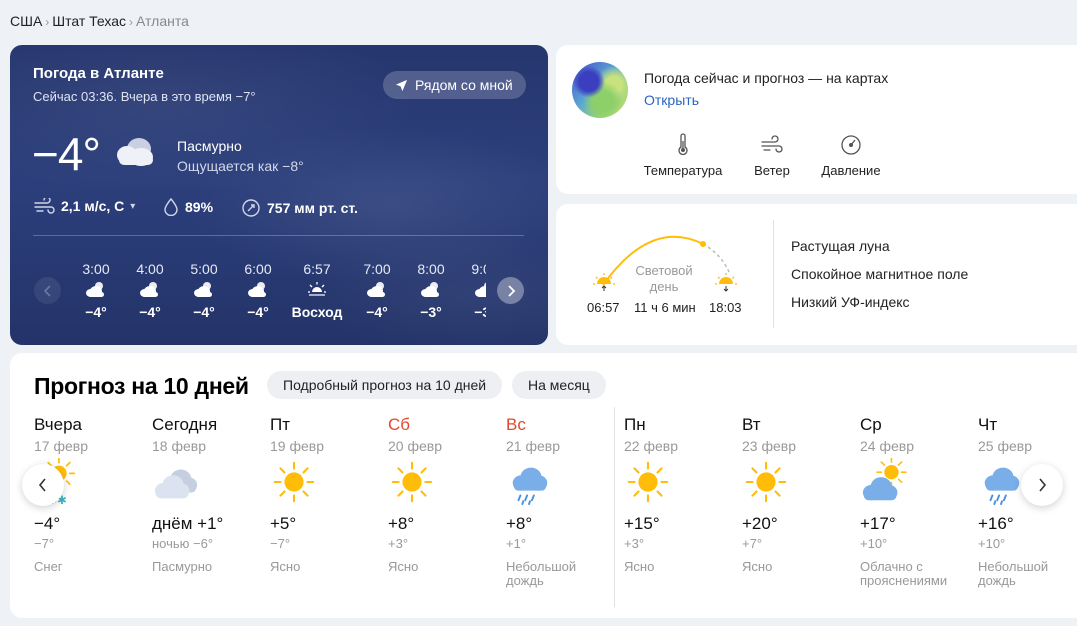 The image size is (1077, 626). What do you see at coordinates (510, 290) in the screenshot?
I see `hourly-next-button` at bounding box center [510, 290].